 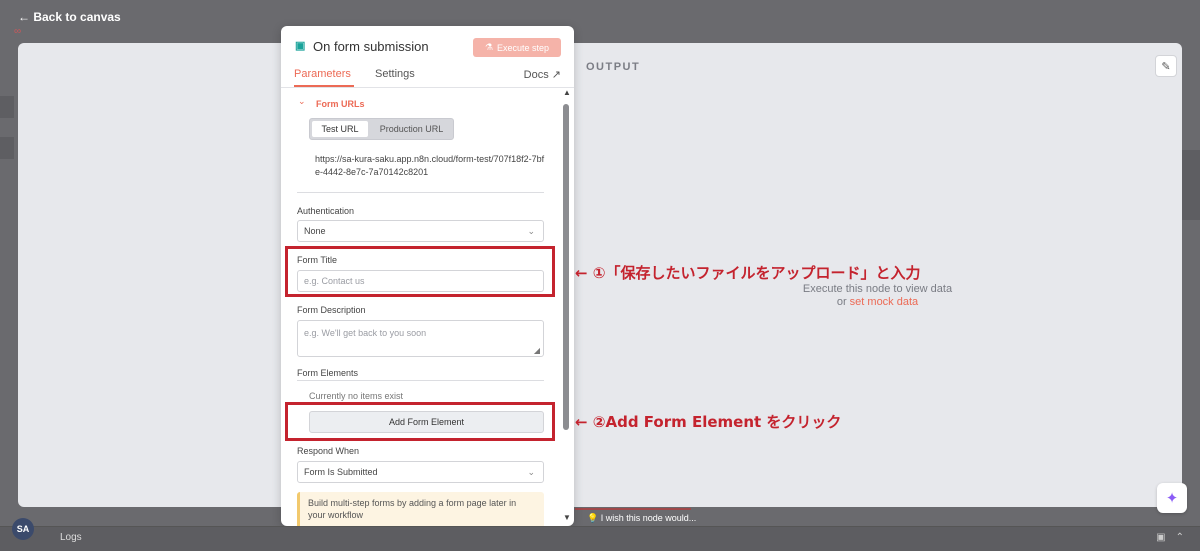 I want to click on logs-bar, so click(x=600, y=538).